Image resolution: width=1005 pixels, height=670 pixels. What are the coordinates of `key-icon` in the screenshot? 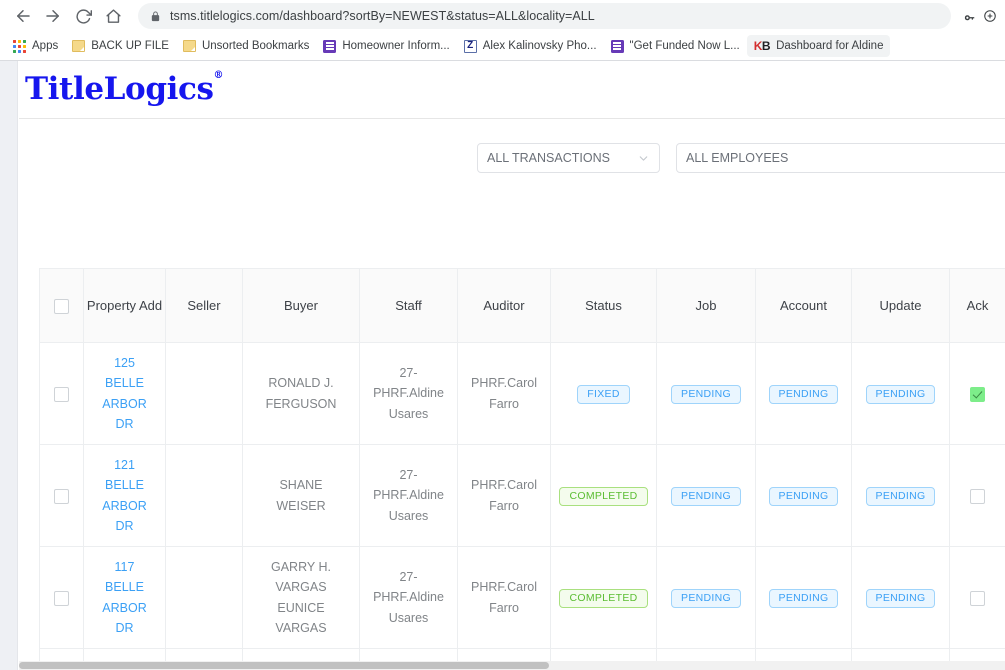 It's located at (970, 16).